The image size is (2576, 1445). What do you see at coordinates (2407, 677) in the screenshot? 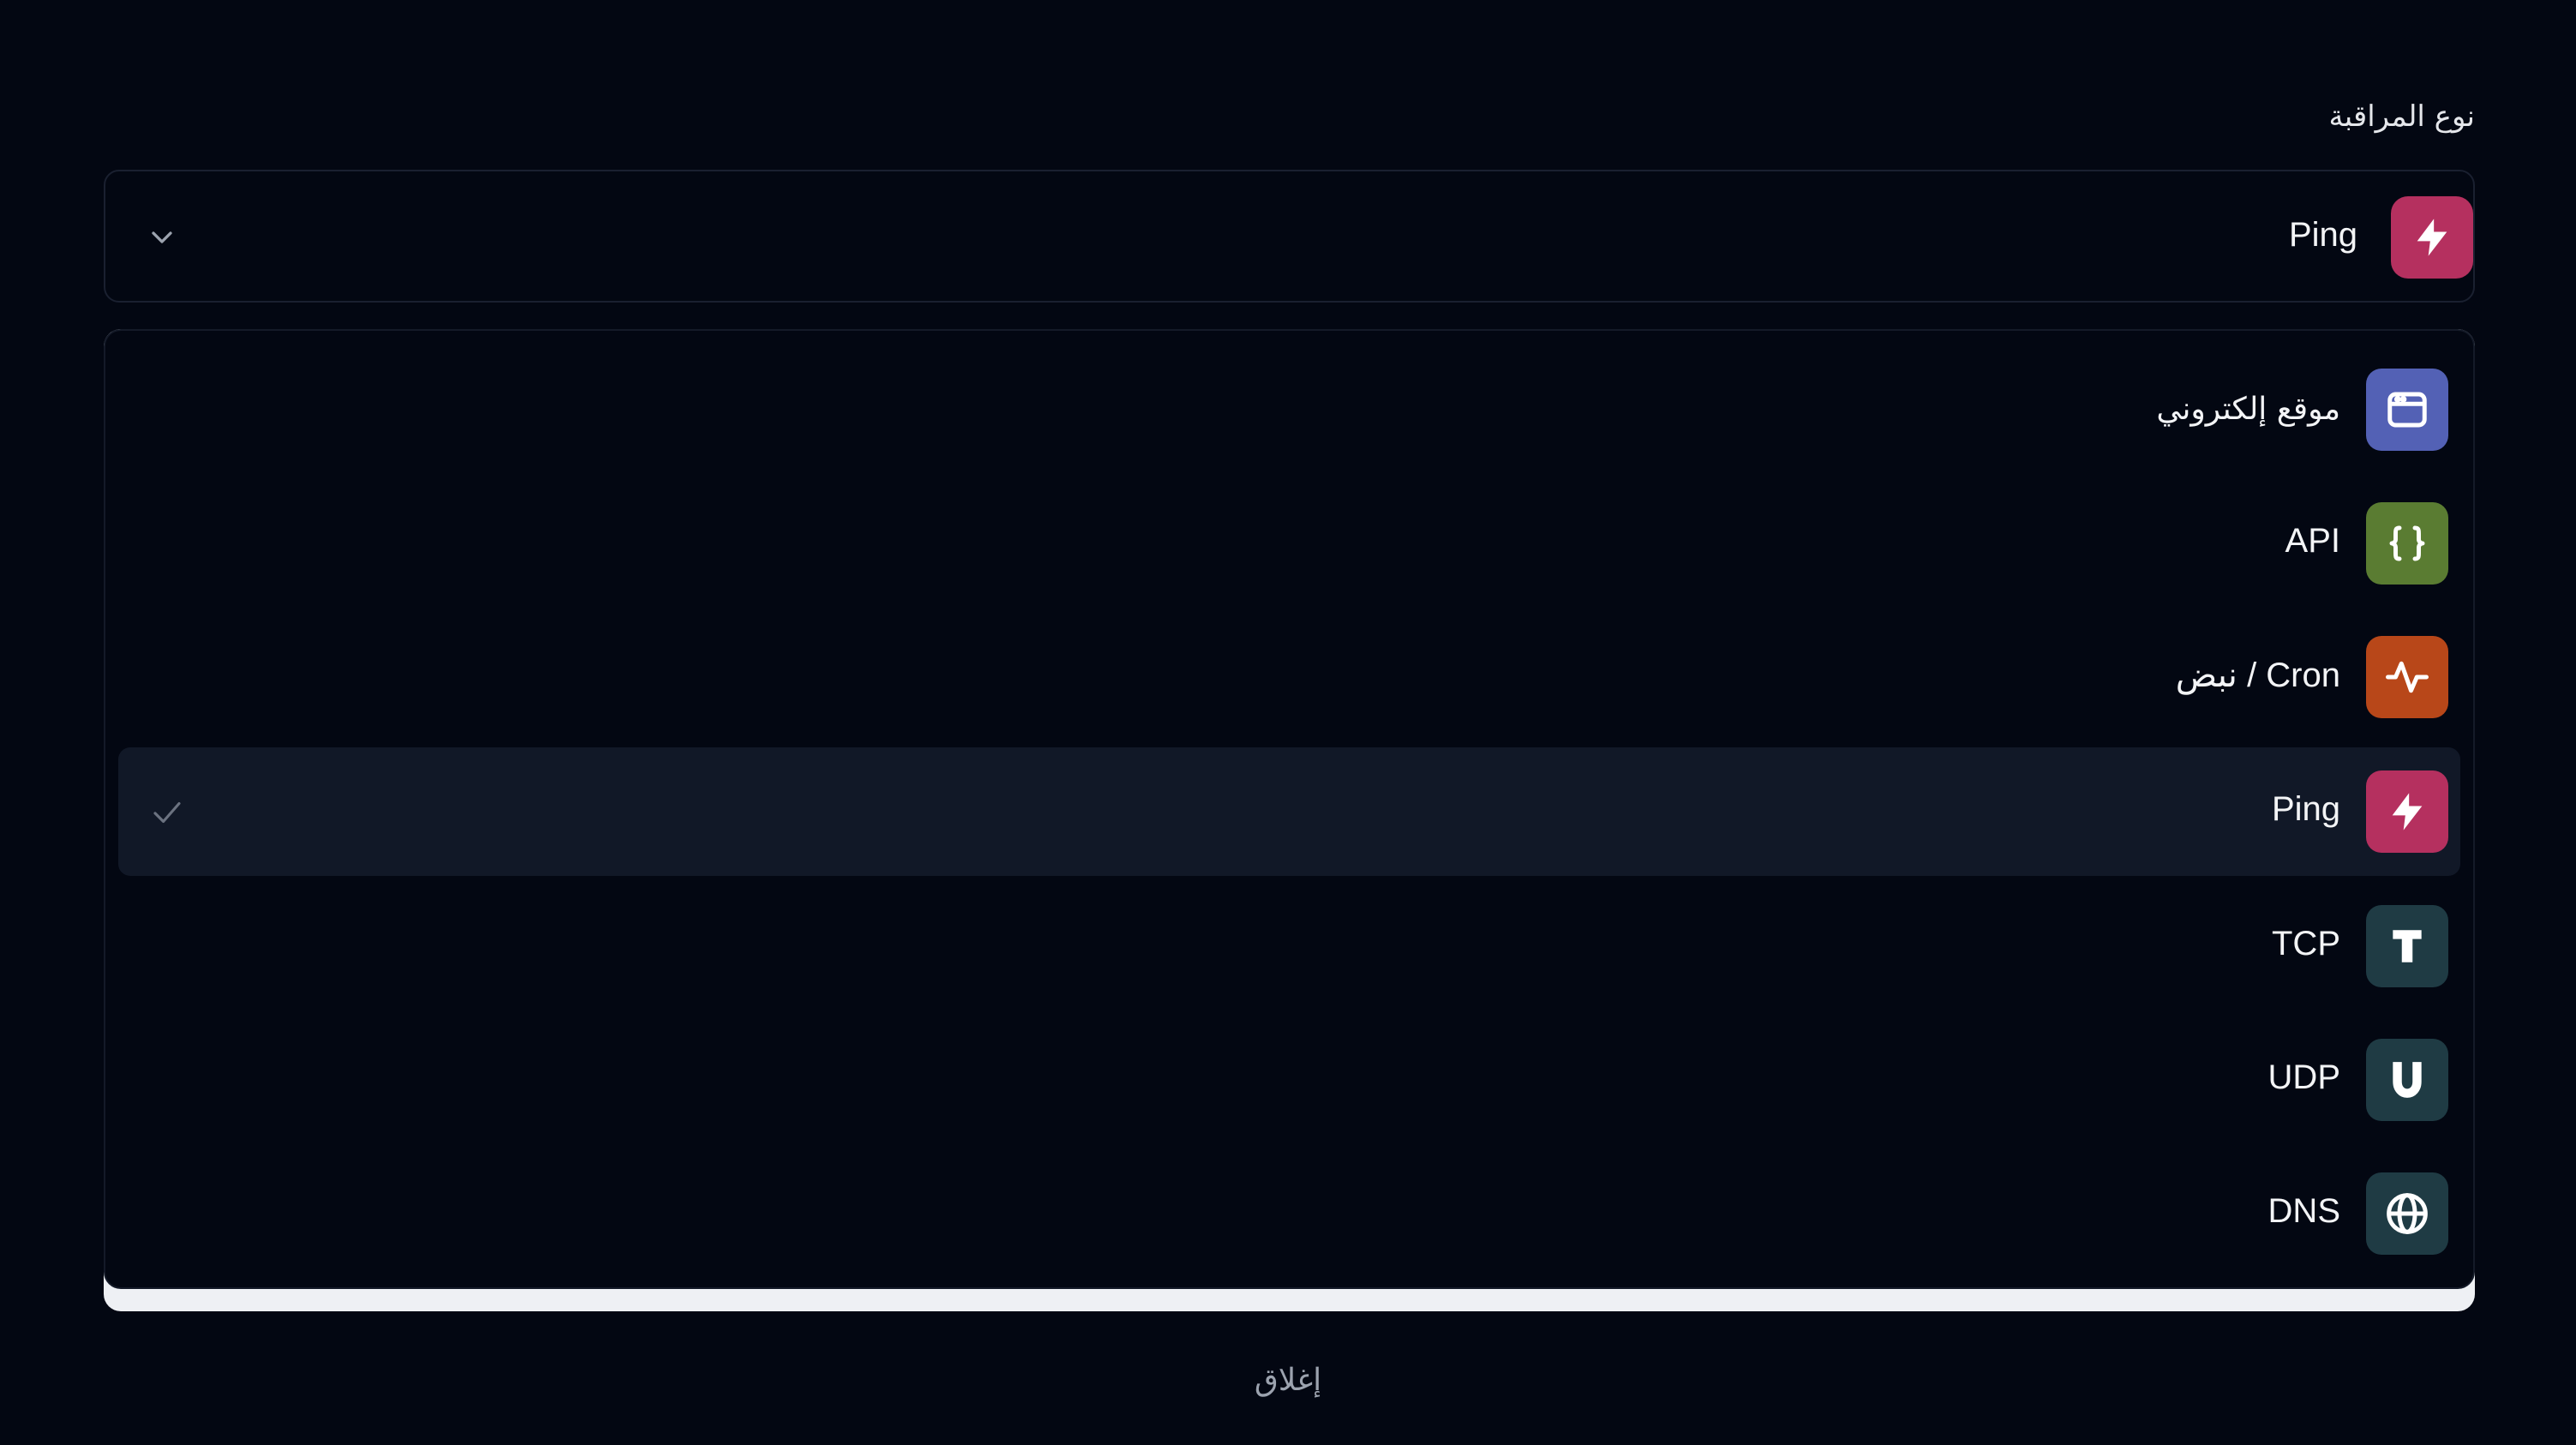
I see `pulse-icon` at bounding box center [2407, 677].